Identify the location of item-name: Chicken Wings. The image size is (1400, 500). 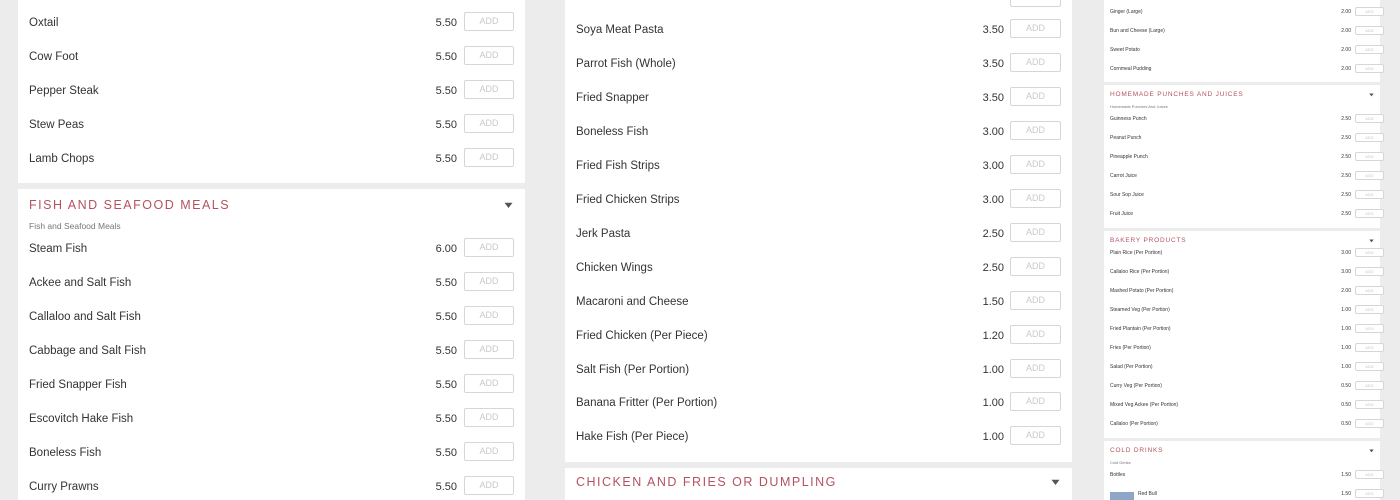
(614, 268).